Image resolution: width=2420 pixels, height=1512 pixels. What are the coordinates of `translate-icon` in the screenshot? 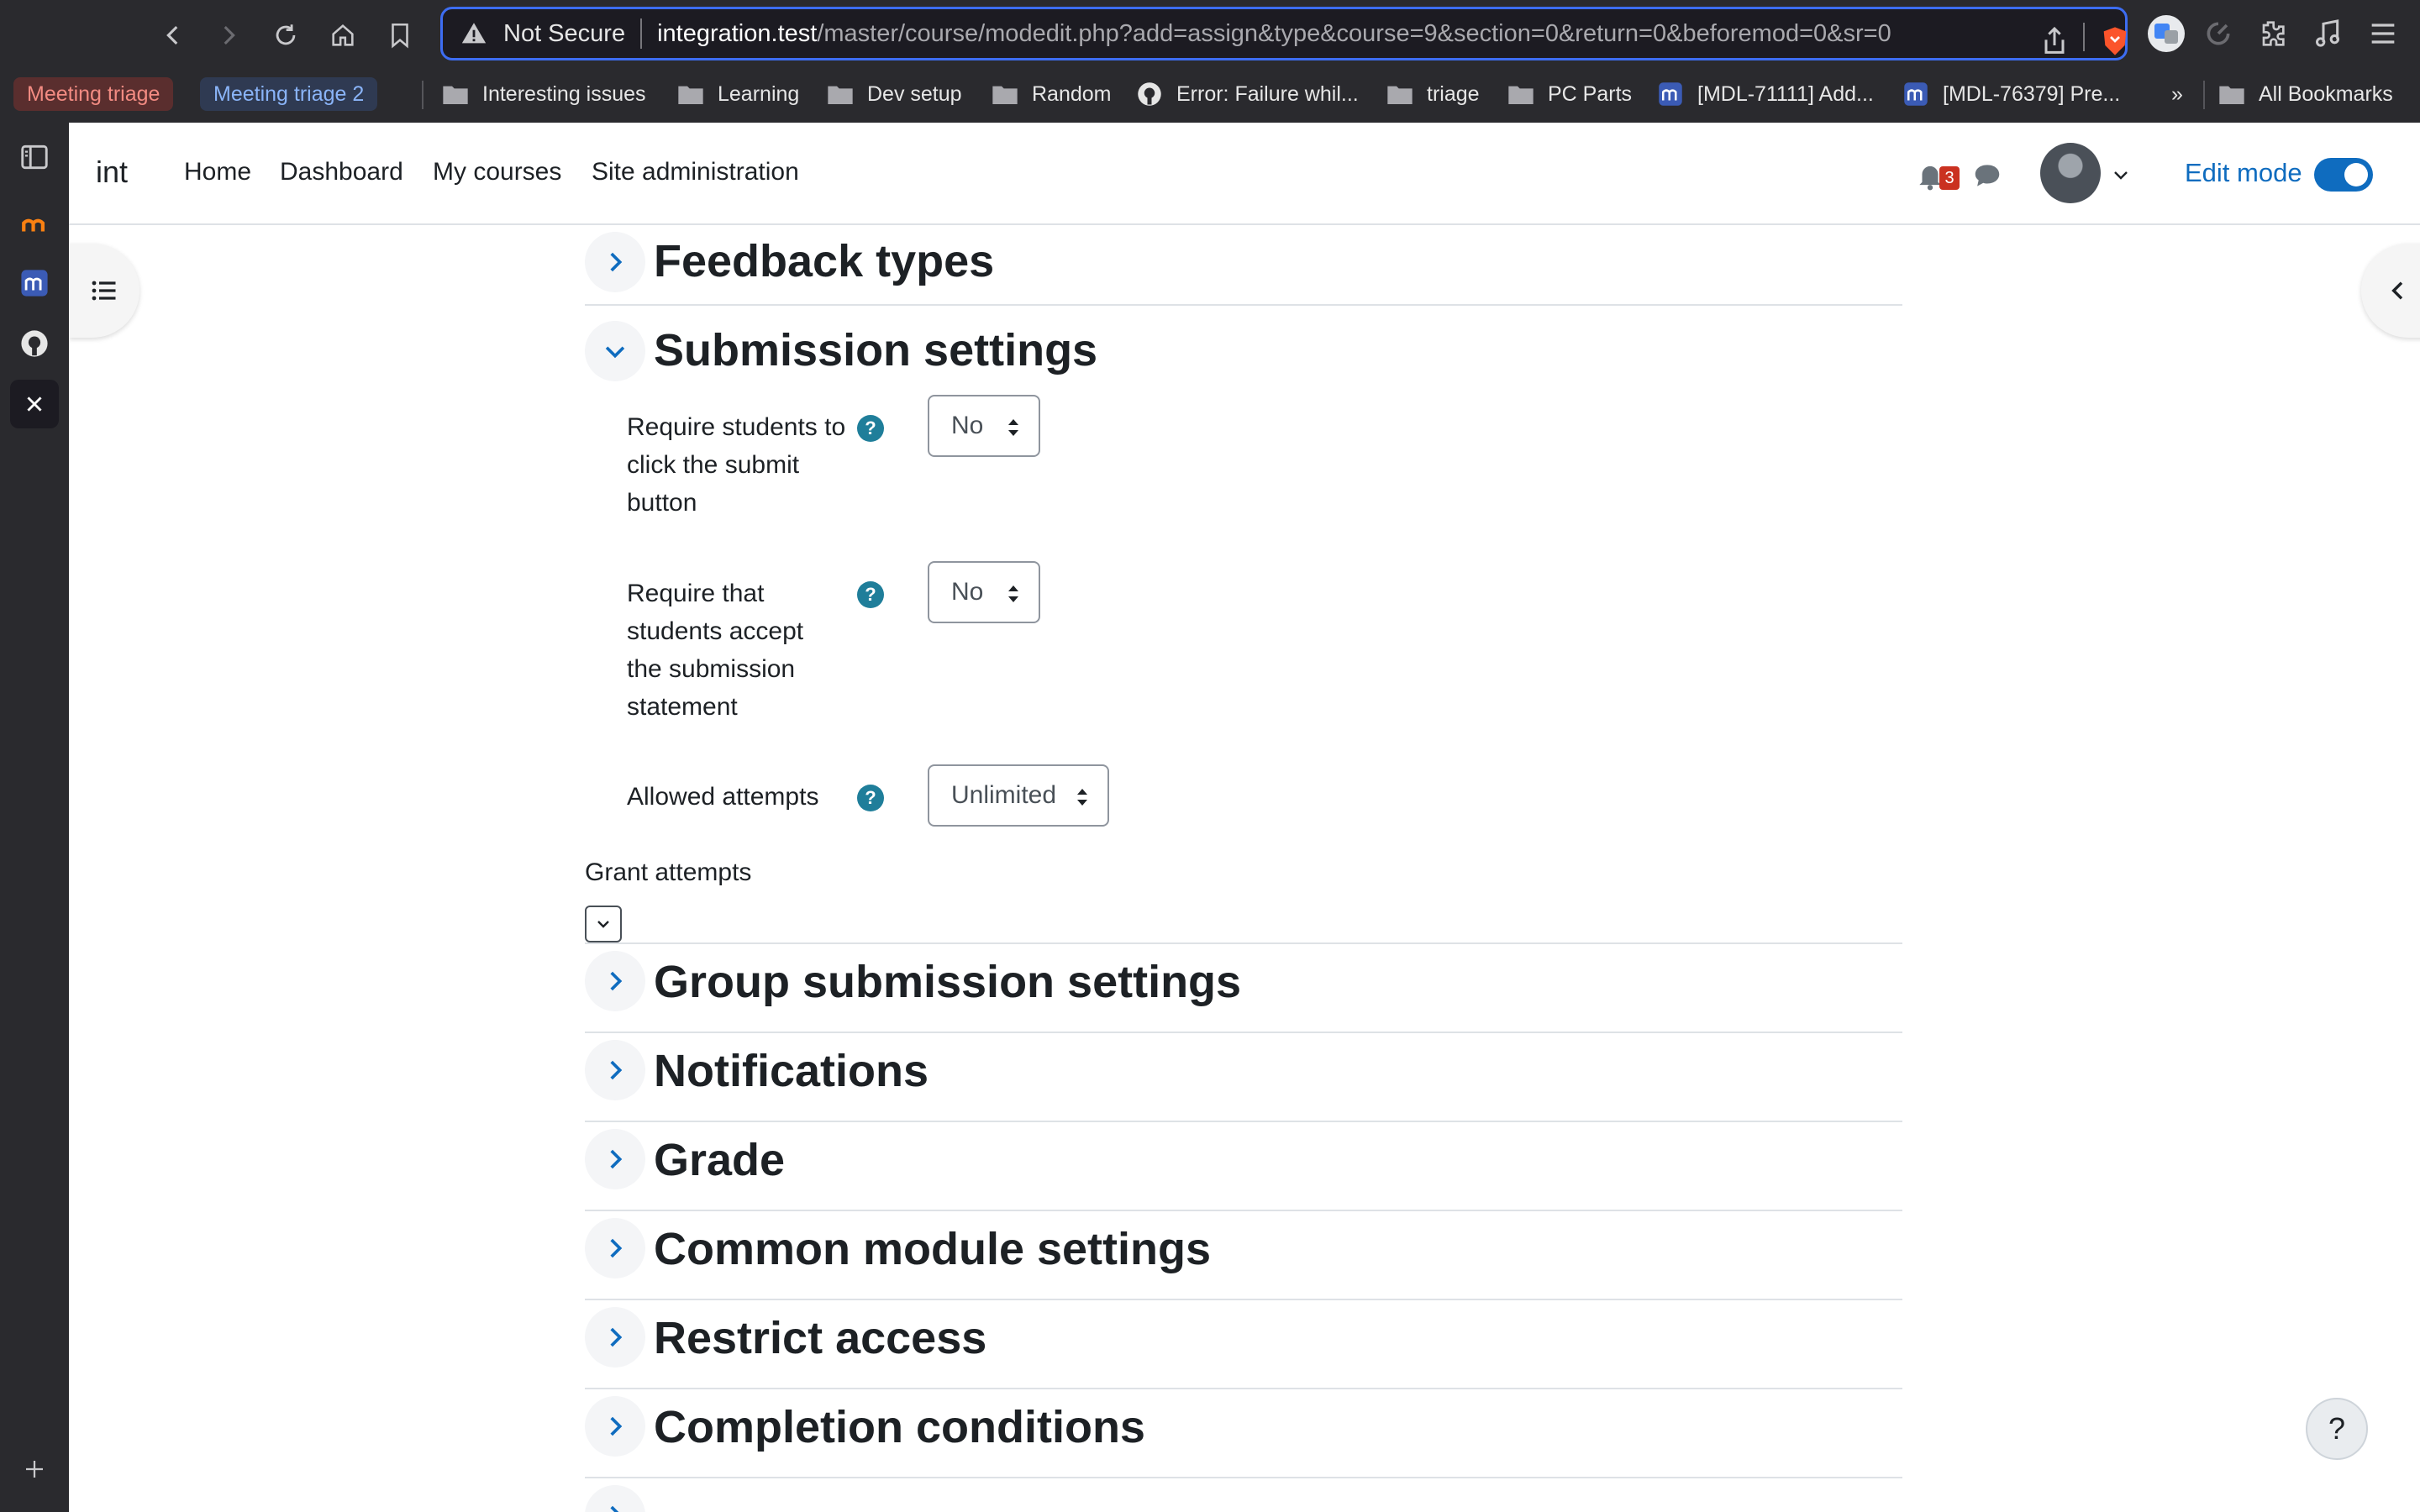 It's located at (2166, 33).